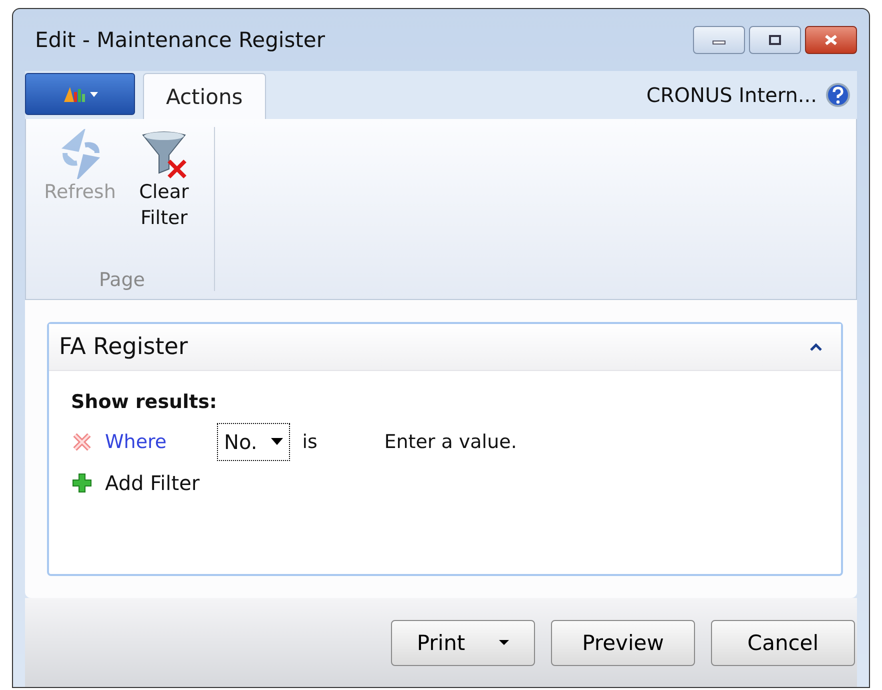 The height and width of the screenshot is (690, 882). I want to click on close-icon, so click(831, 40).